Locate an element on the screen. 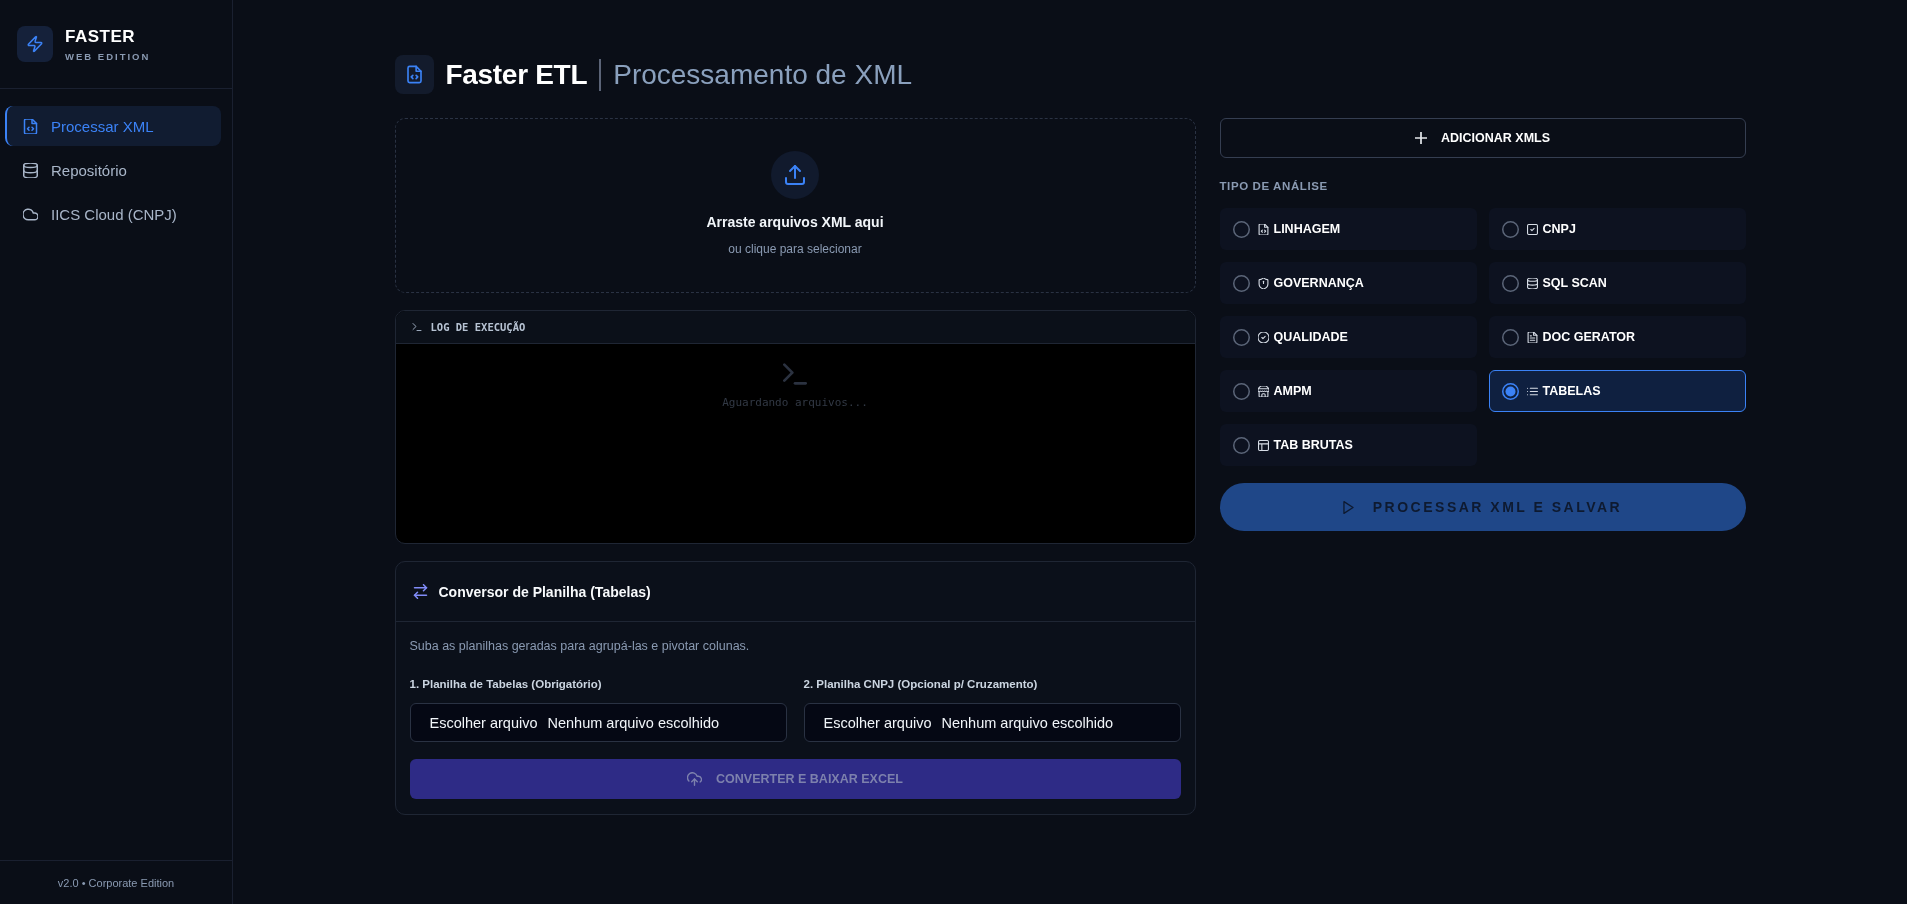  list-icon is located at coordinates (1532, 391).